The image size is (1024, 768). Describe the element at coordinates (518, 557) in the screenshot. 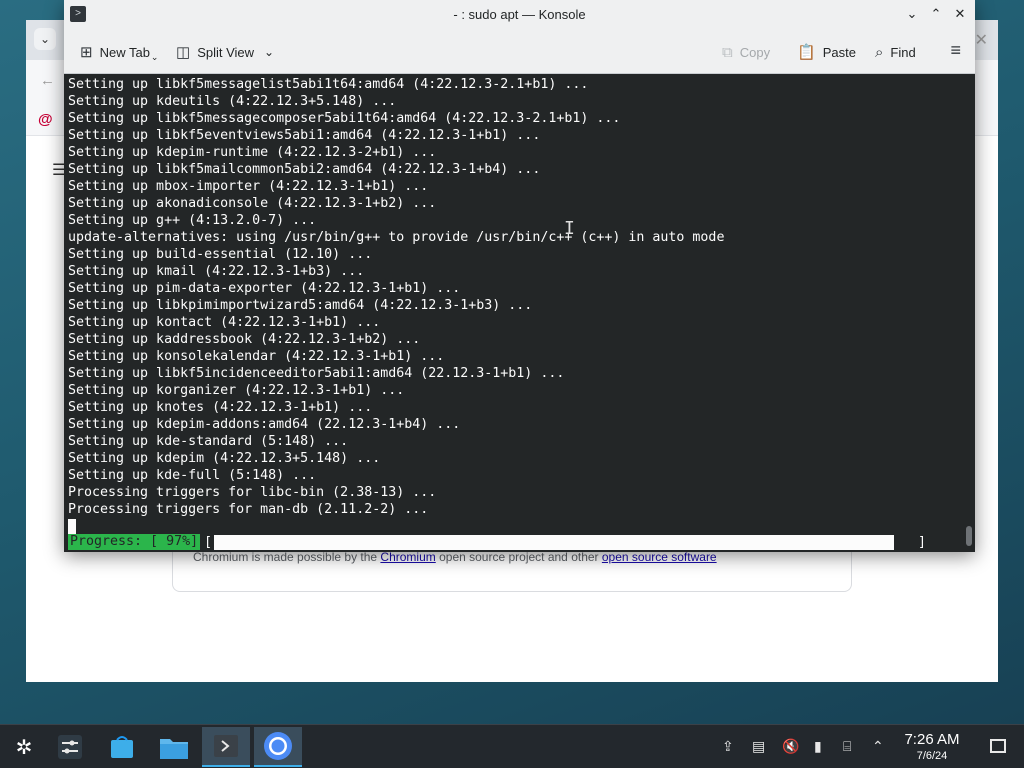

I see `credit-middle: open source project and other` at that location.